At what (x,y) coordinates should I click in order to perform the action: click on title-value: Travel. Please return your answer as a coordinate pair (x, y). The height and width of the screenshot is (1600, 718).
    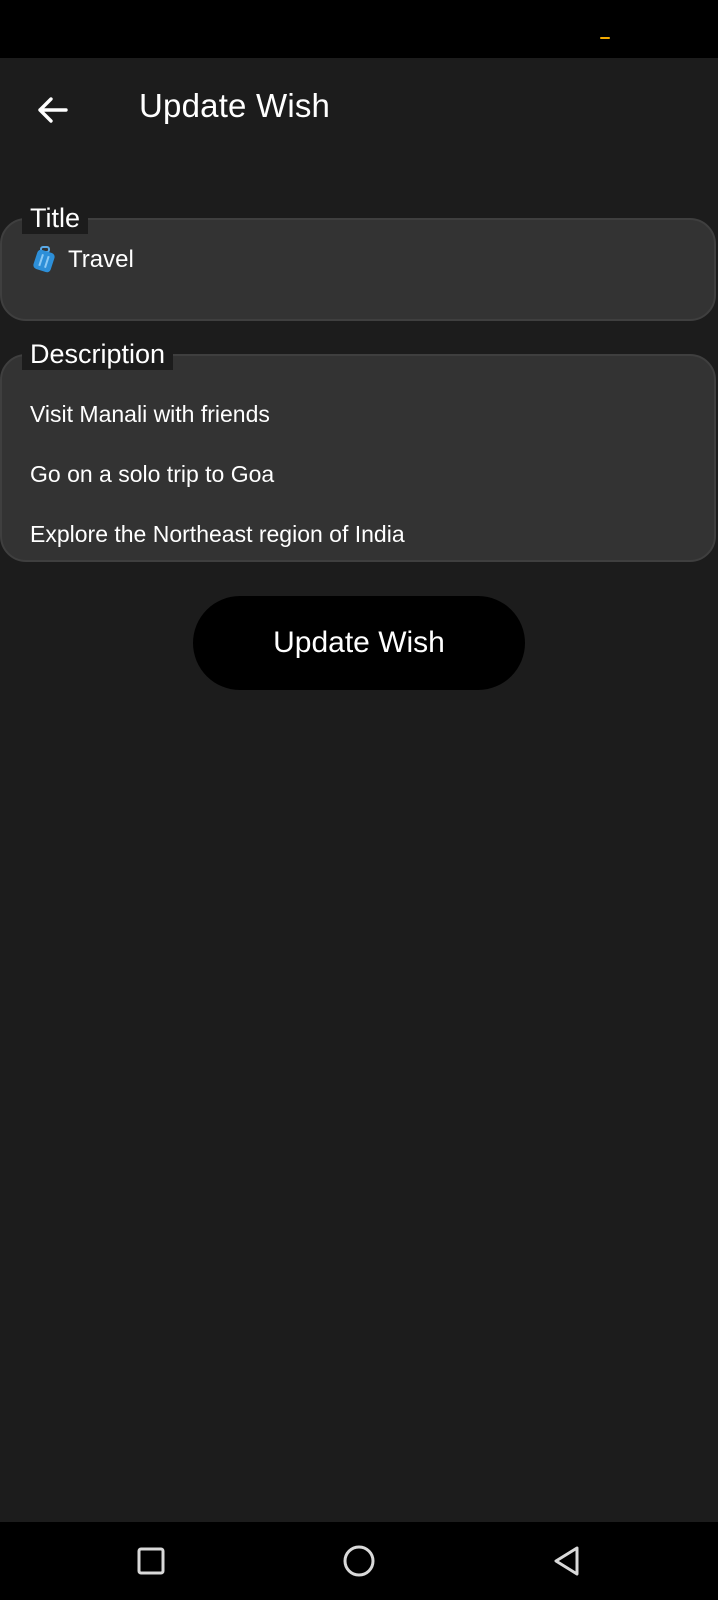
    Looking at the image, I should click on (83, 260).